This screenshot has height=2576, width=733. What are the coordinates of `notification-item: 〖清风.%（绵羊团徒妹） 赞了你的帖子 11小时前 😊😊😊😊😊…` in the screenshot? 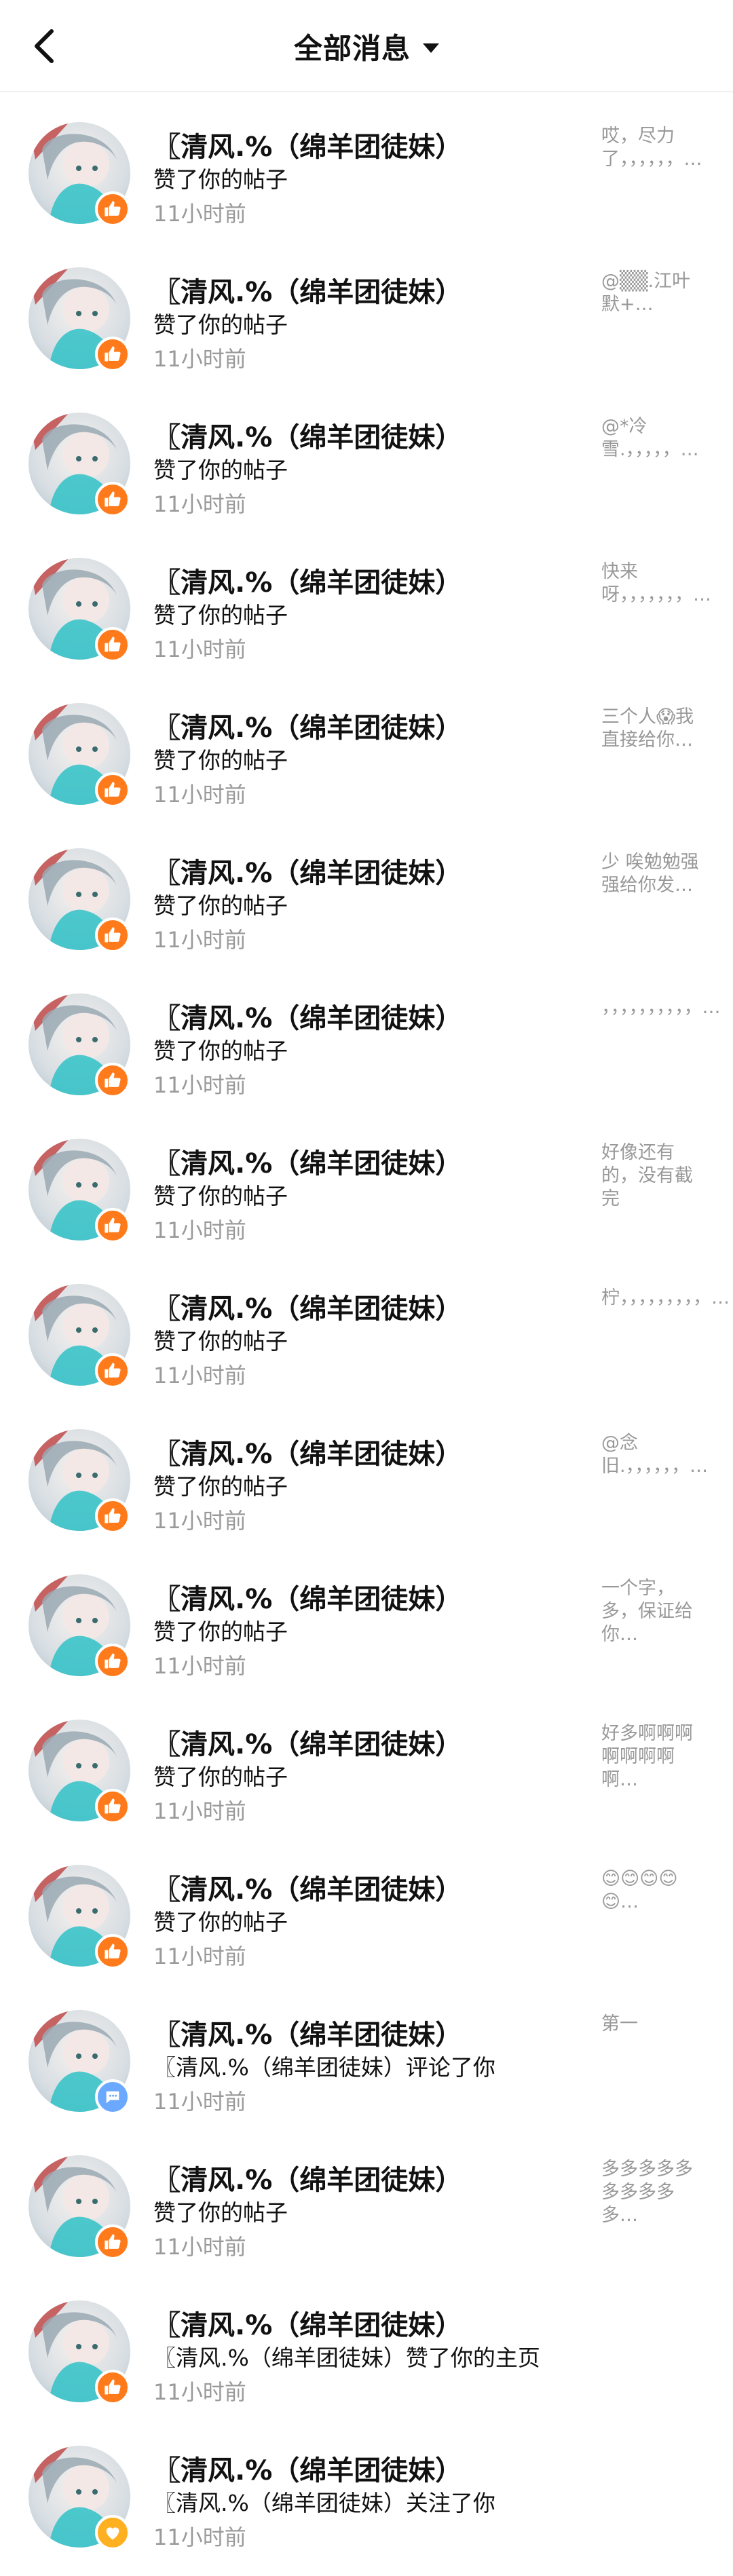 It's located at (366, 1907).